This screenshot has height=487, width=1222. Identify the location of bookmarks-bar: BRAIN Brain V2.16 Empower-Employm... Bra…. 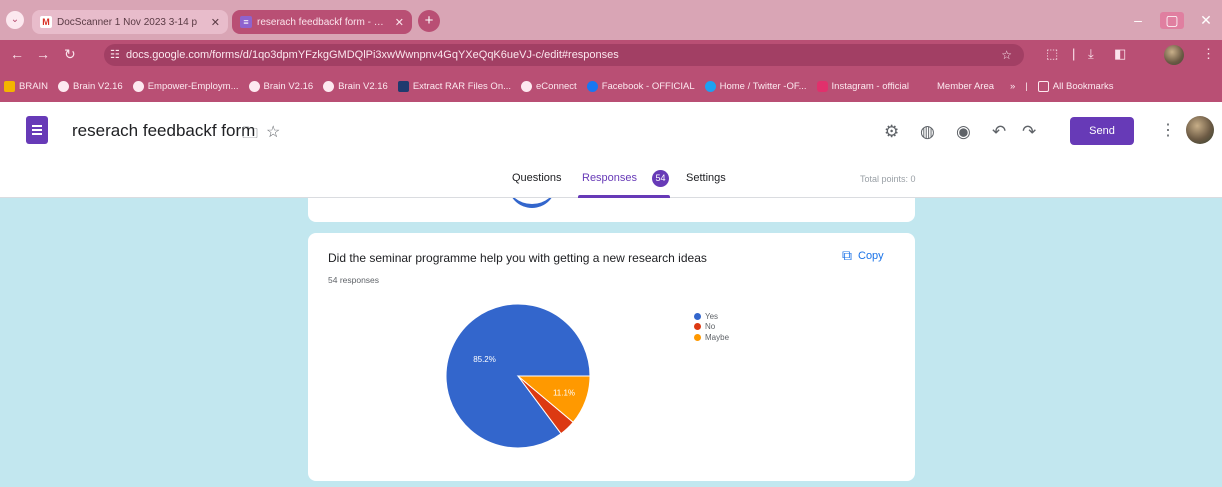
(611, 86).